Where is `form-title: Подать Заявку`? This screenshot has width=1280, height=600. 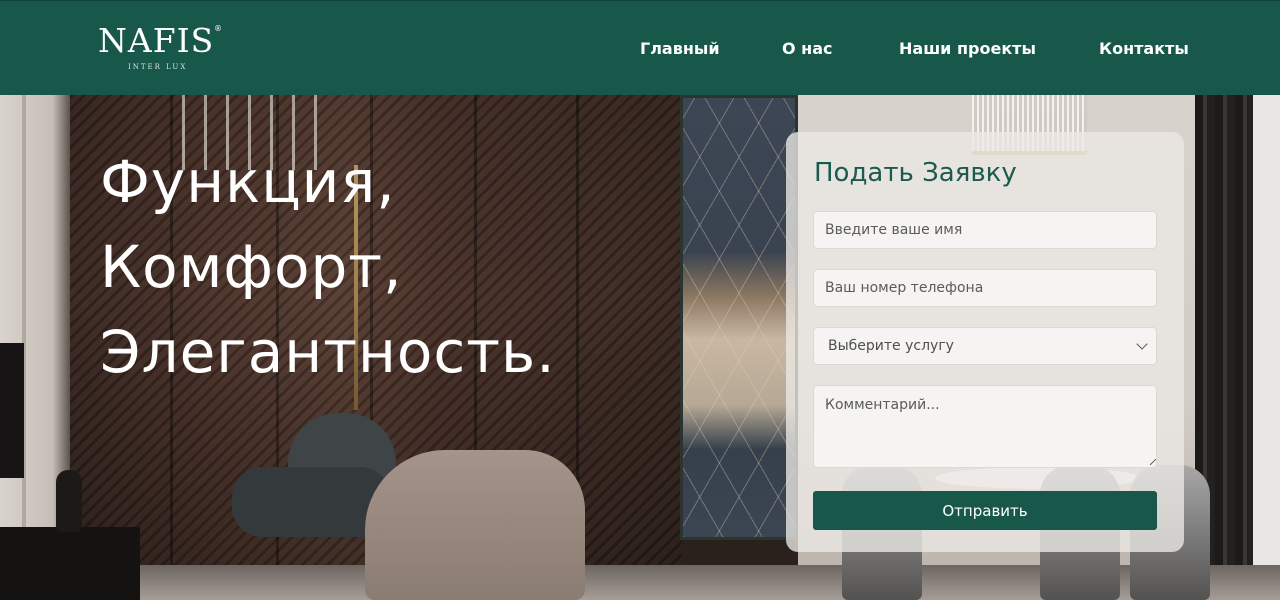
form-title: Подать Заявку is located at coordinates (915, 173).